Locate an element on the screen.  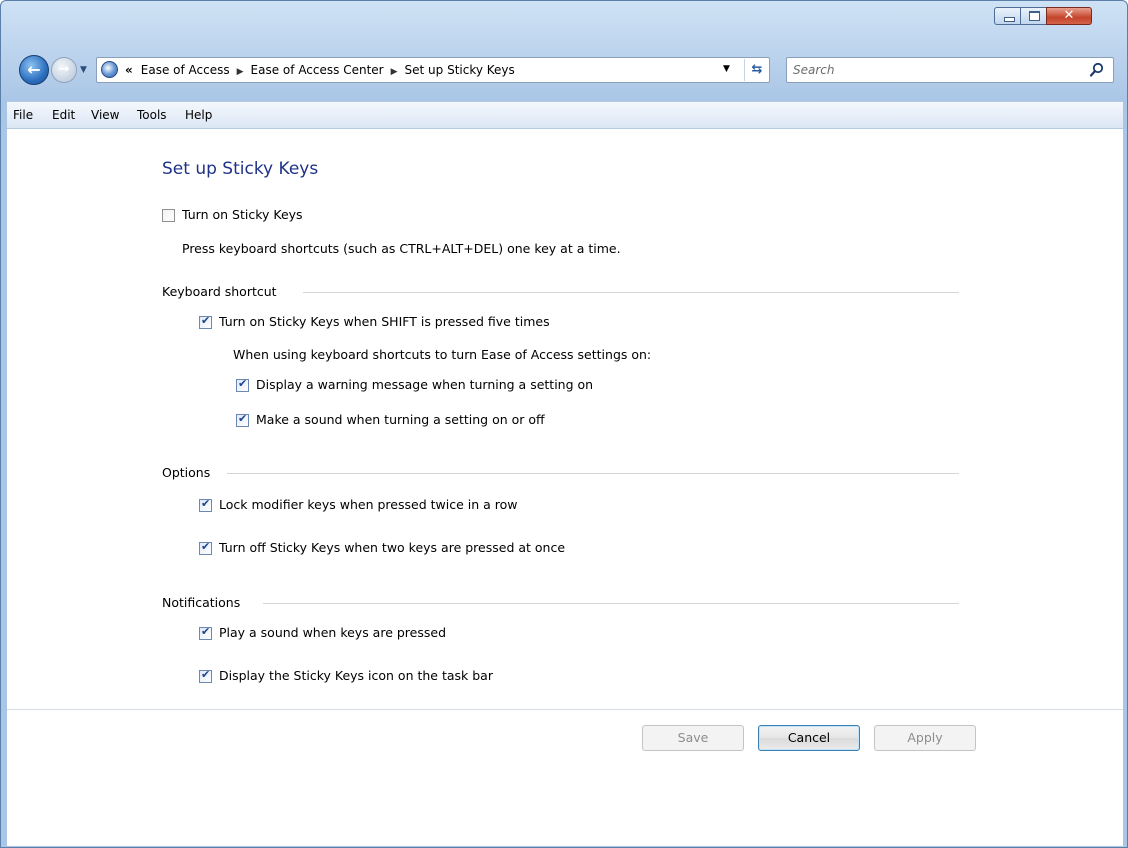
search-box is located at coordinates (950, 70).